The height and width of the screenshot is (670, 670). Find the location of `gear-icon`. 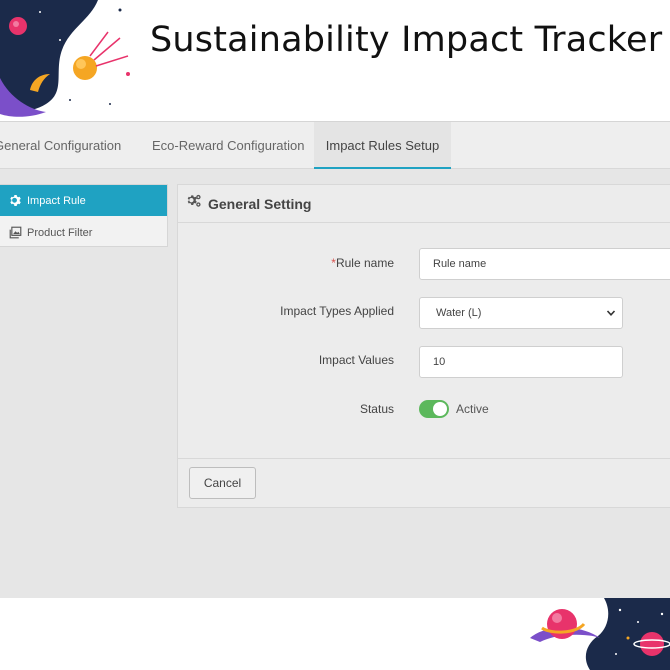

gear-icon is located at coordinates (15, 201).